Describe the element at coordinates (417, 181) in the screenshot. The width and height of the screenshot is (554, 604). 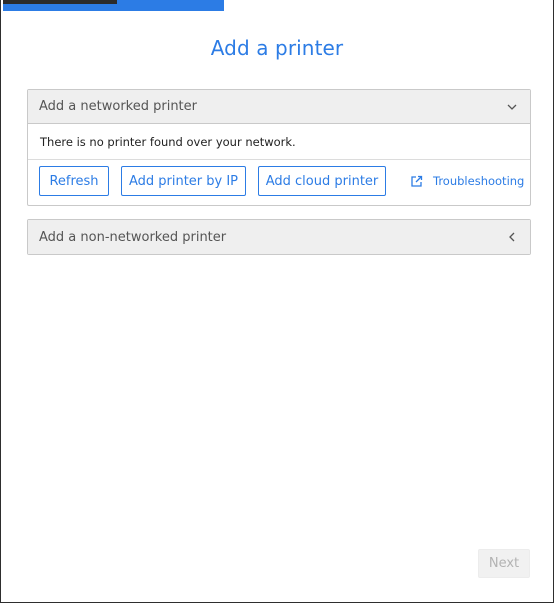
I see `external-link-icon` at that location.